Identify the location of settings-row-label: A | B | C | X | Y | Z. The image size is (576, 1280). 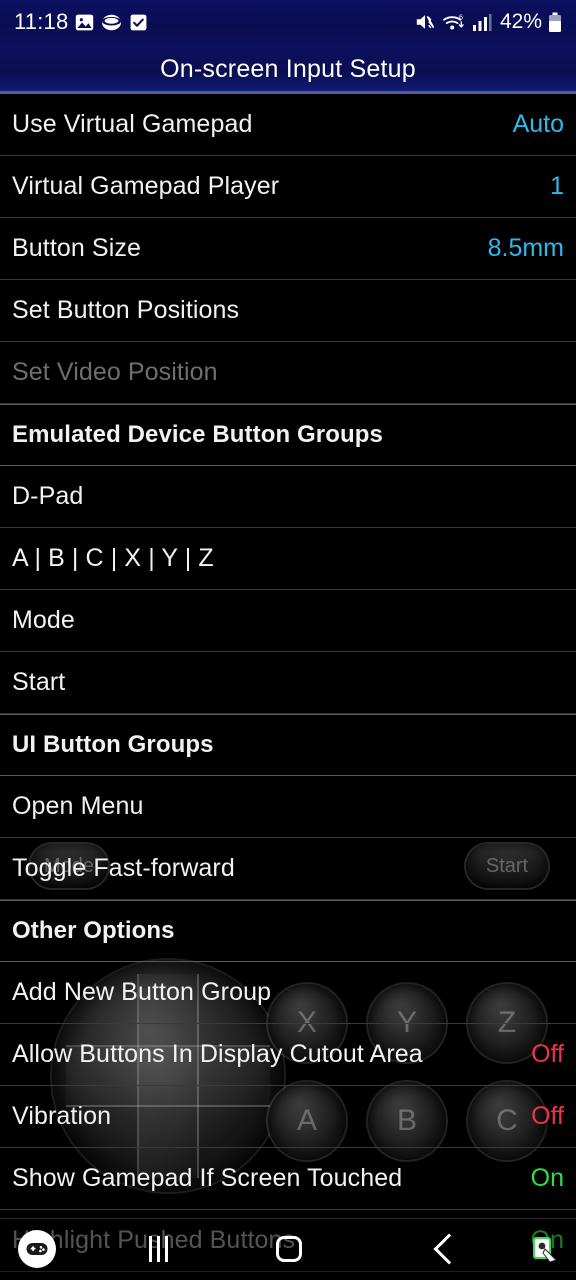
(113, 558).